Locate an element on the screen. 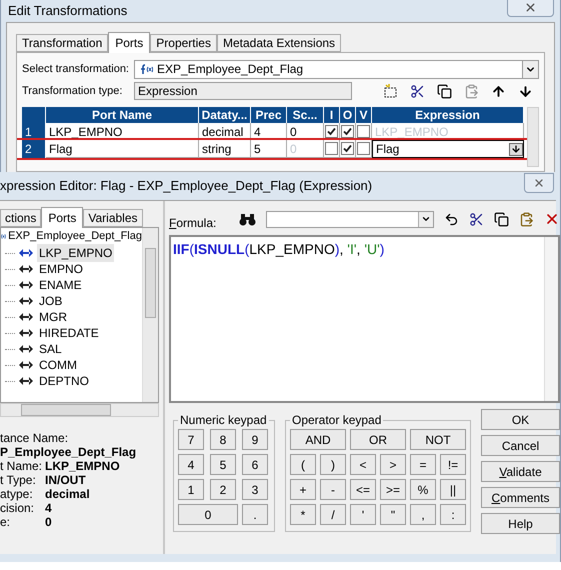 The image size is (561, 570). info-value: LKP_EMPNO is located at coordinates (82, 466).